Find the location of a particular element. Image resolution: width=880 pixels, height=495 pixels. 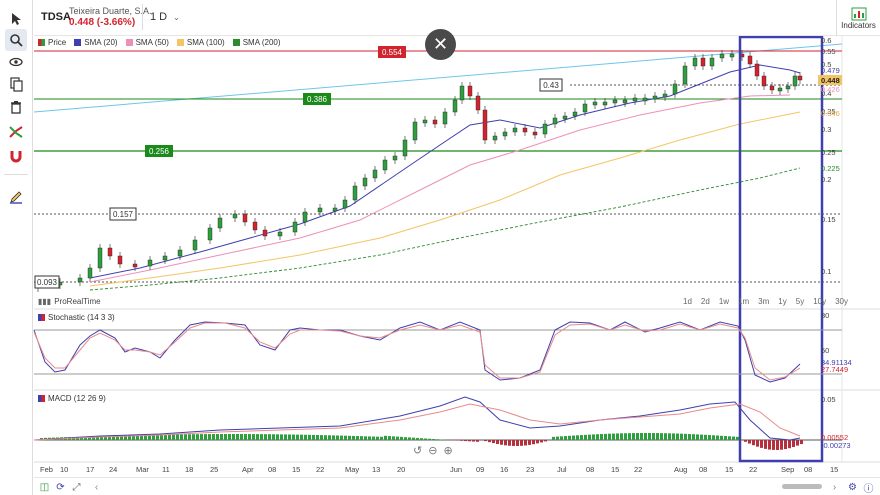

stochastic-title: Stochastic (14 3 3) is located at coordinates (76, 317).